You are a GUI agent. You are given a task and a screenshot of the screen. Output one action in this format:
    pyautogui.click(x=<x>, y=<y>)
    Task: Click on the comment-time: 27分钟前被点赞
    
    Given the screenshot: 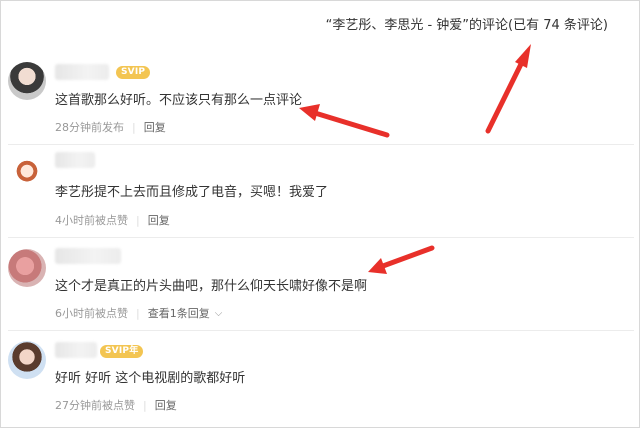 What is the action you would take?
    pyautogui.click(x=95, y=405)
    